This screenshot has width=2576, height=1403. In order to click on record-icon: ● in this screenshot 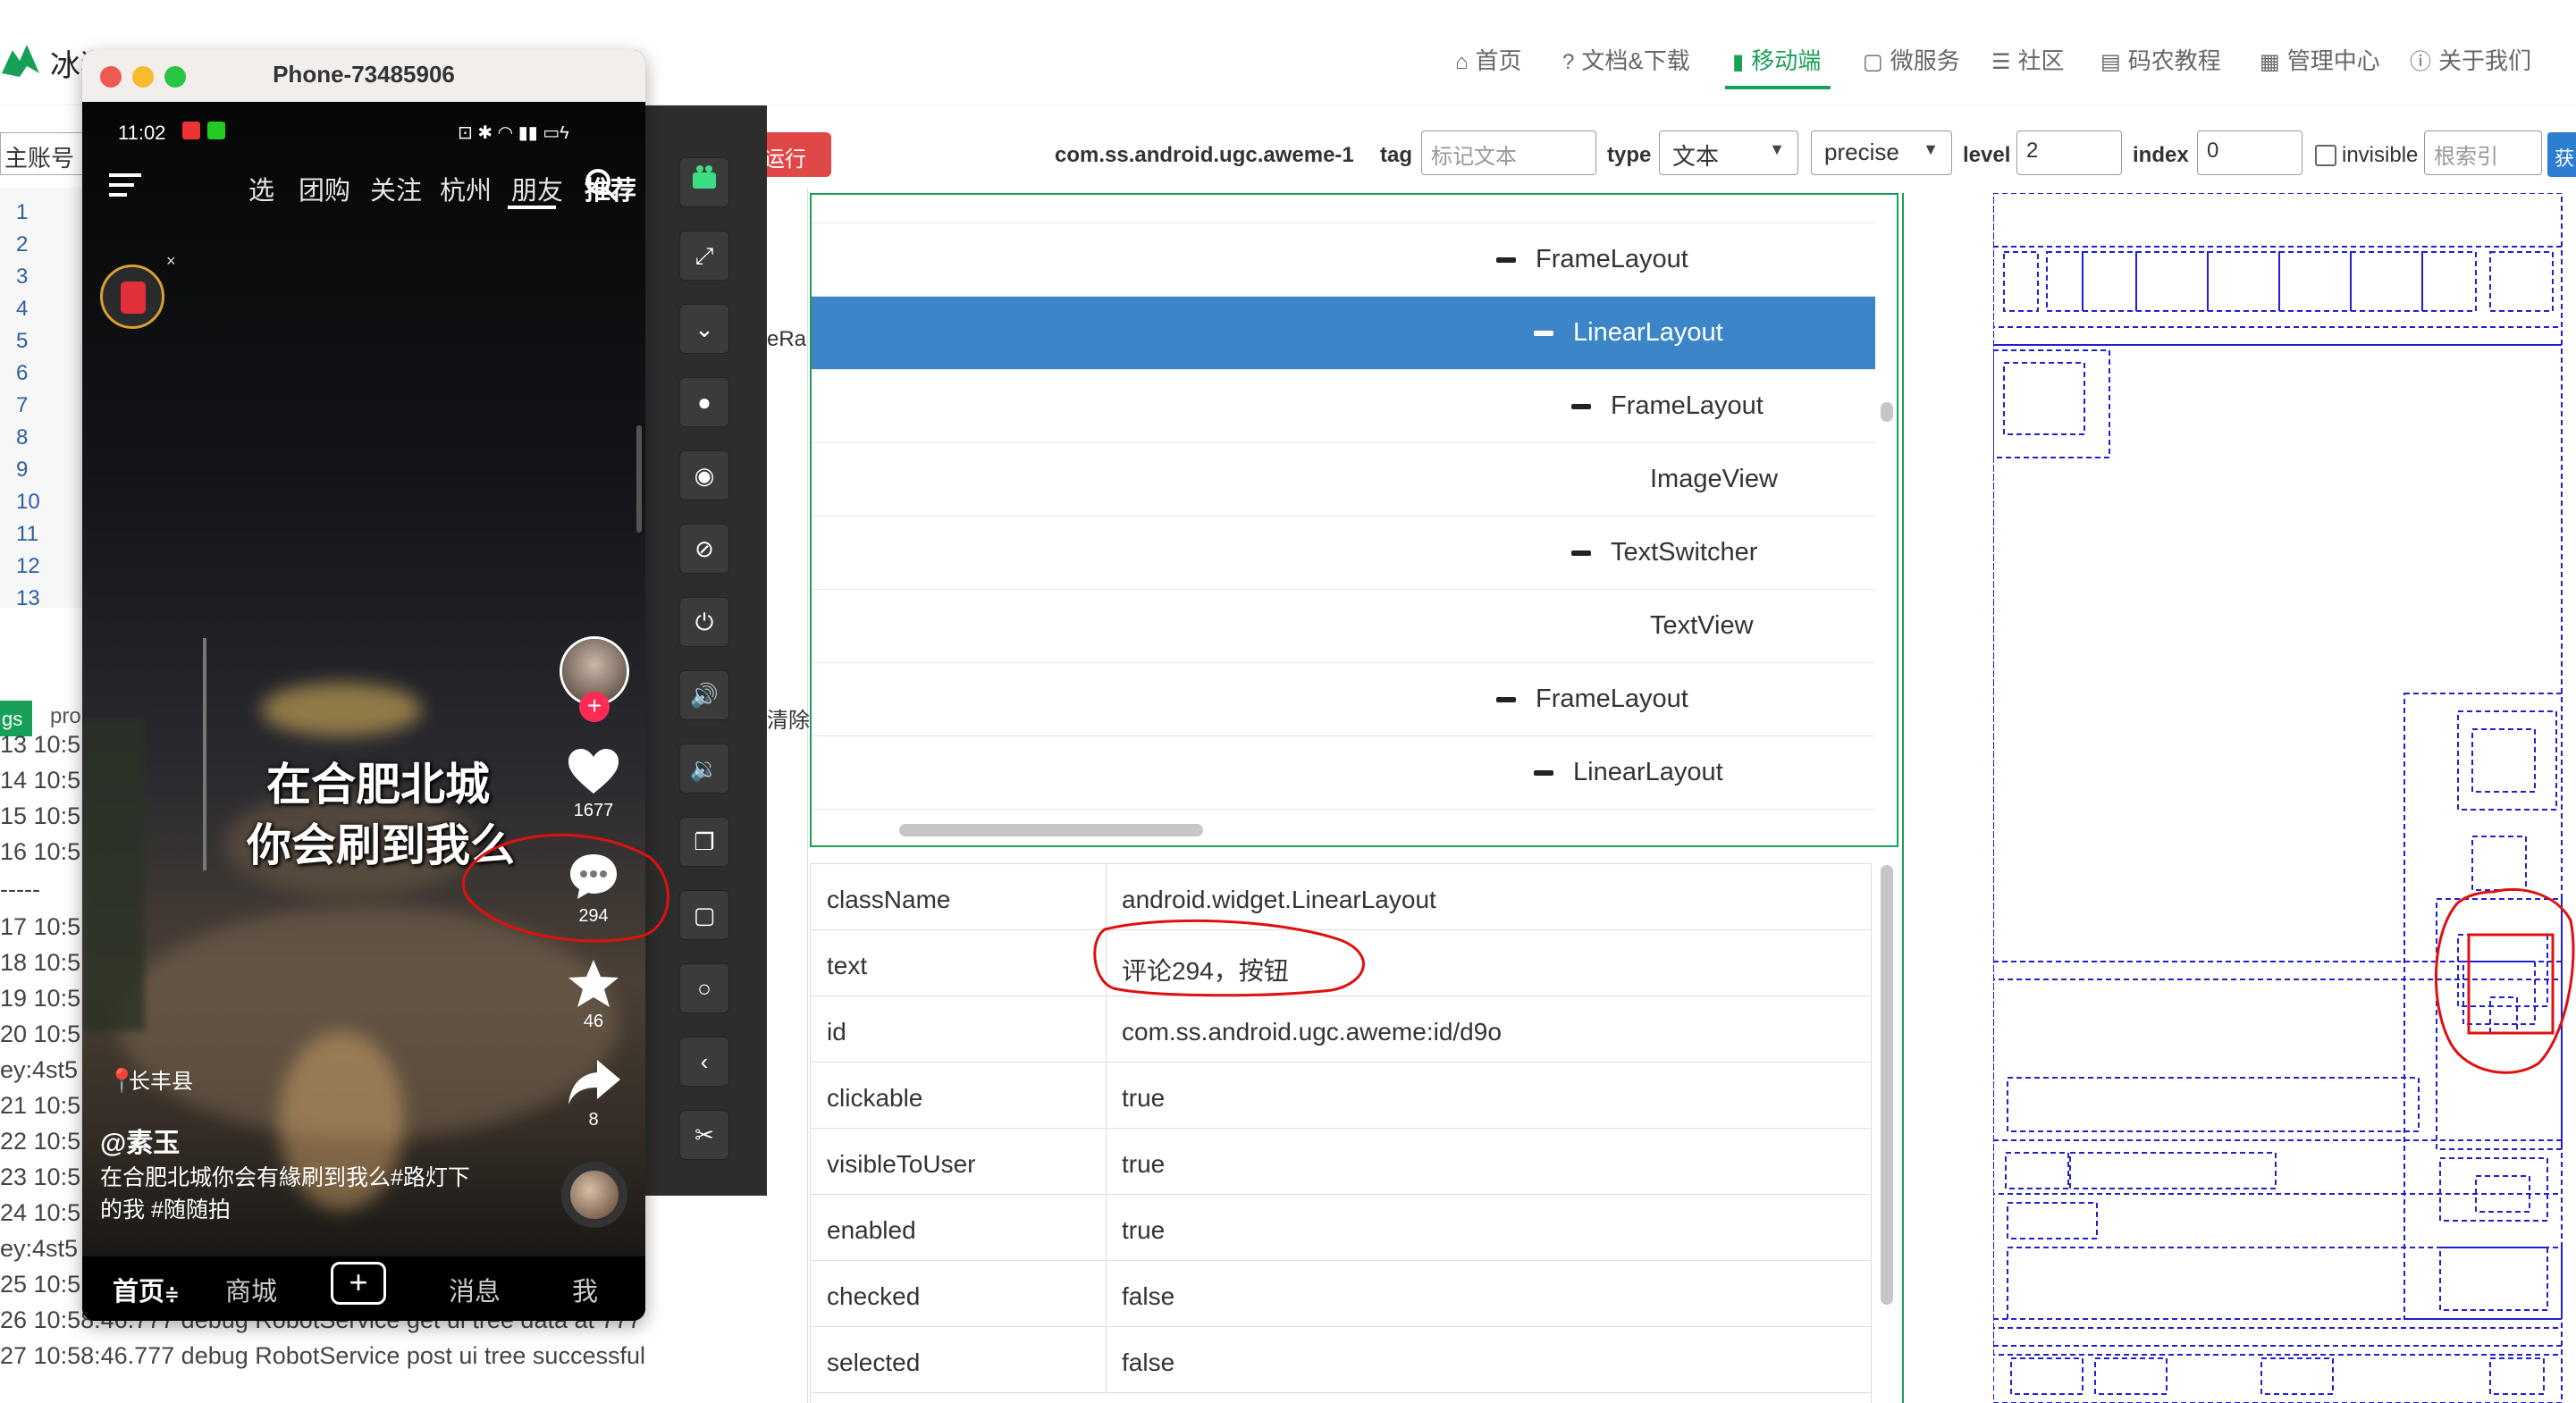, I will do `click(704, 402)`.